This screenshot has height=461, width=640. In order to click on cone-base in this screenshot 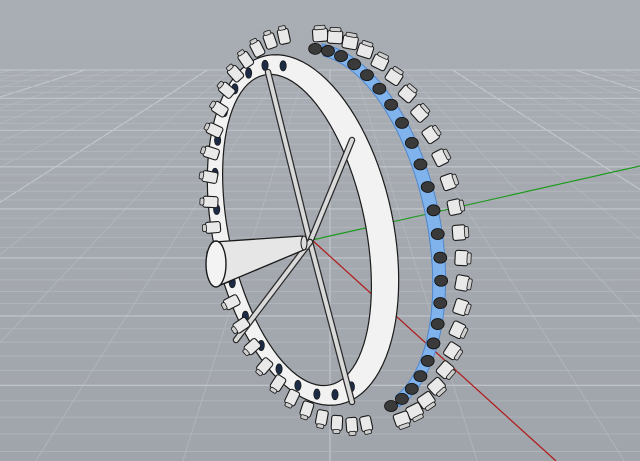, I will do `click(216, 264)`.